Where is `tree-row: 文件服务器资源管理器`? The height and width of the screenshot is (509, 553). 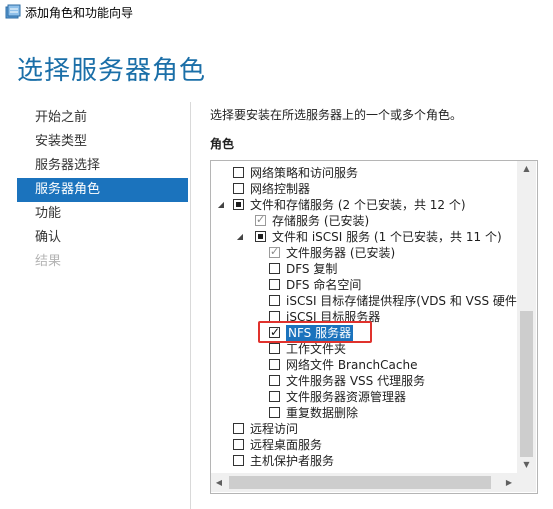 tree-row: 文件服务器资源管理器 is located at coordinates (364, 397).